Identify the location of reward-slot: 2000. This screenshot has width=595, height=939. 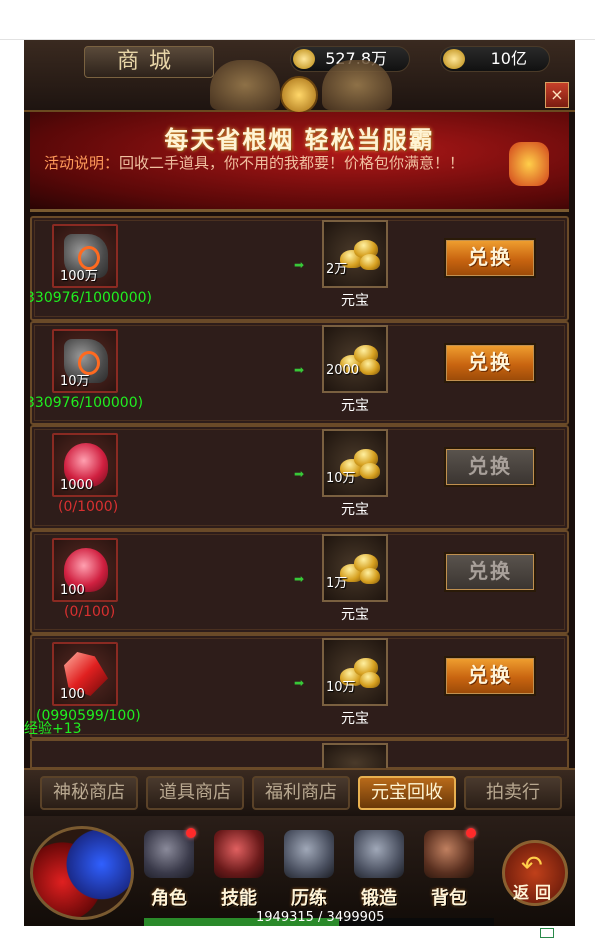
(355, 358).